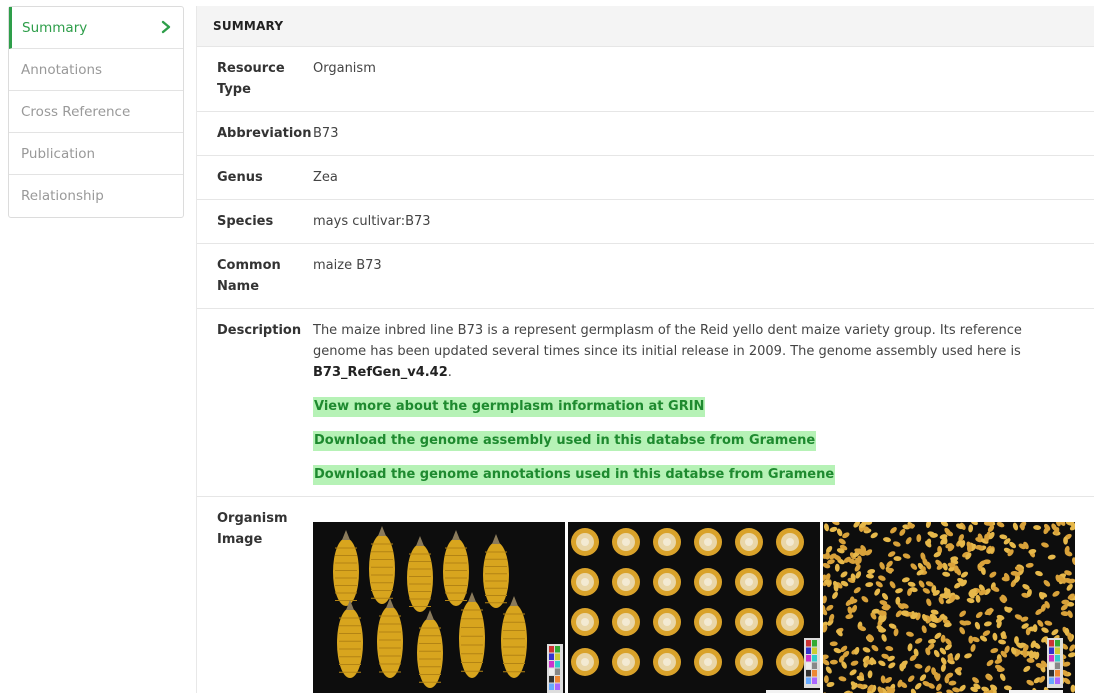 This screenshot has width=1094, height=693. What do you see at coordinates (949, 607) in the screenshot?
I see `maize-kernels-image` at bounding box center [949, 607].